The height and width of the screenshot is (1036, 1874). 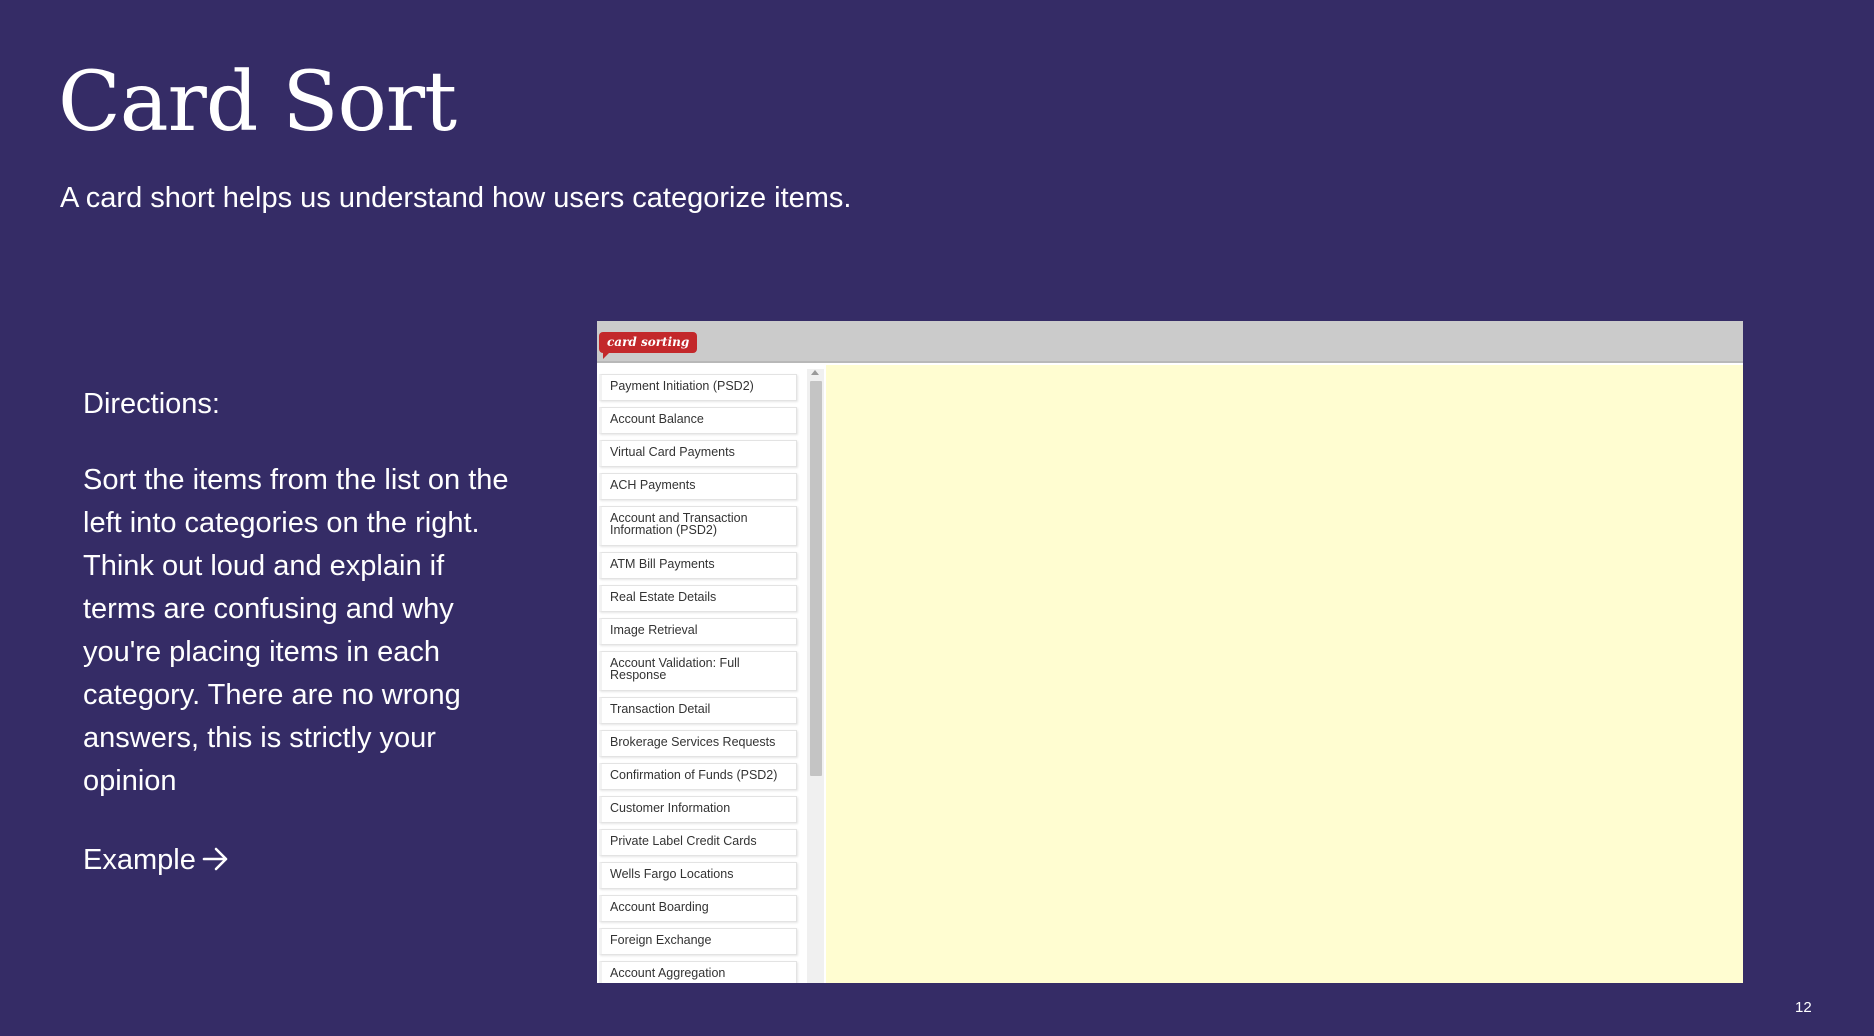 I want to click on arrow-right-icon, so click(x=216, y=863).